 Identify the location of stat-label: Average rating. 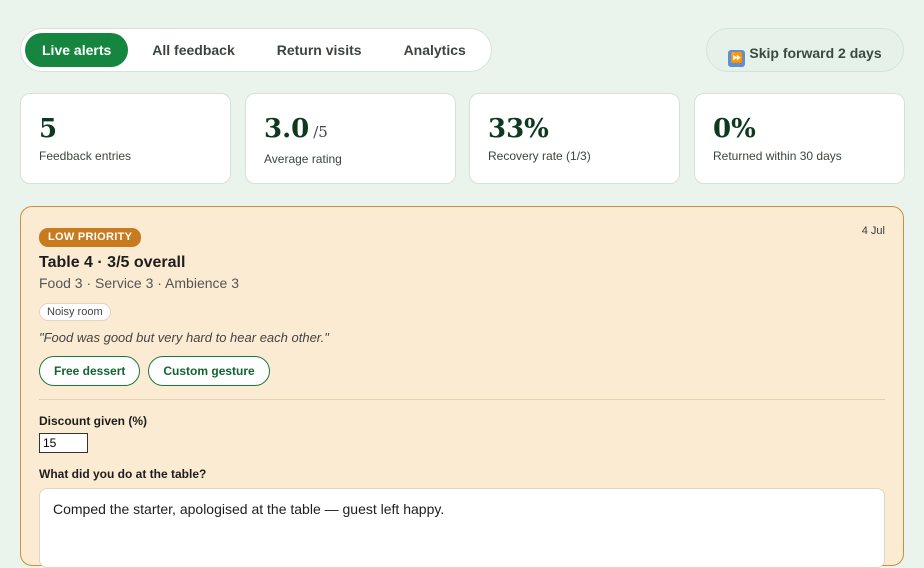
(303, 159).